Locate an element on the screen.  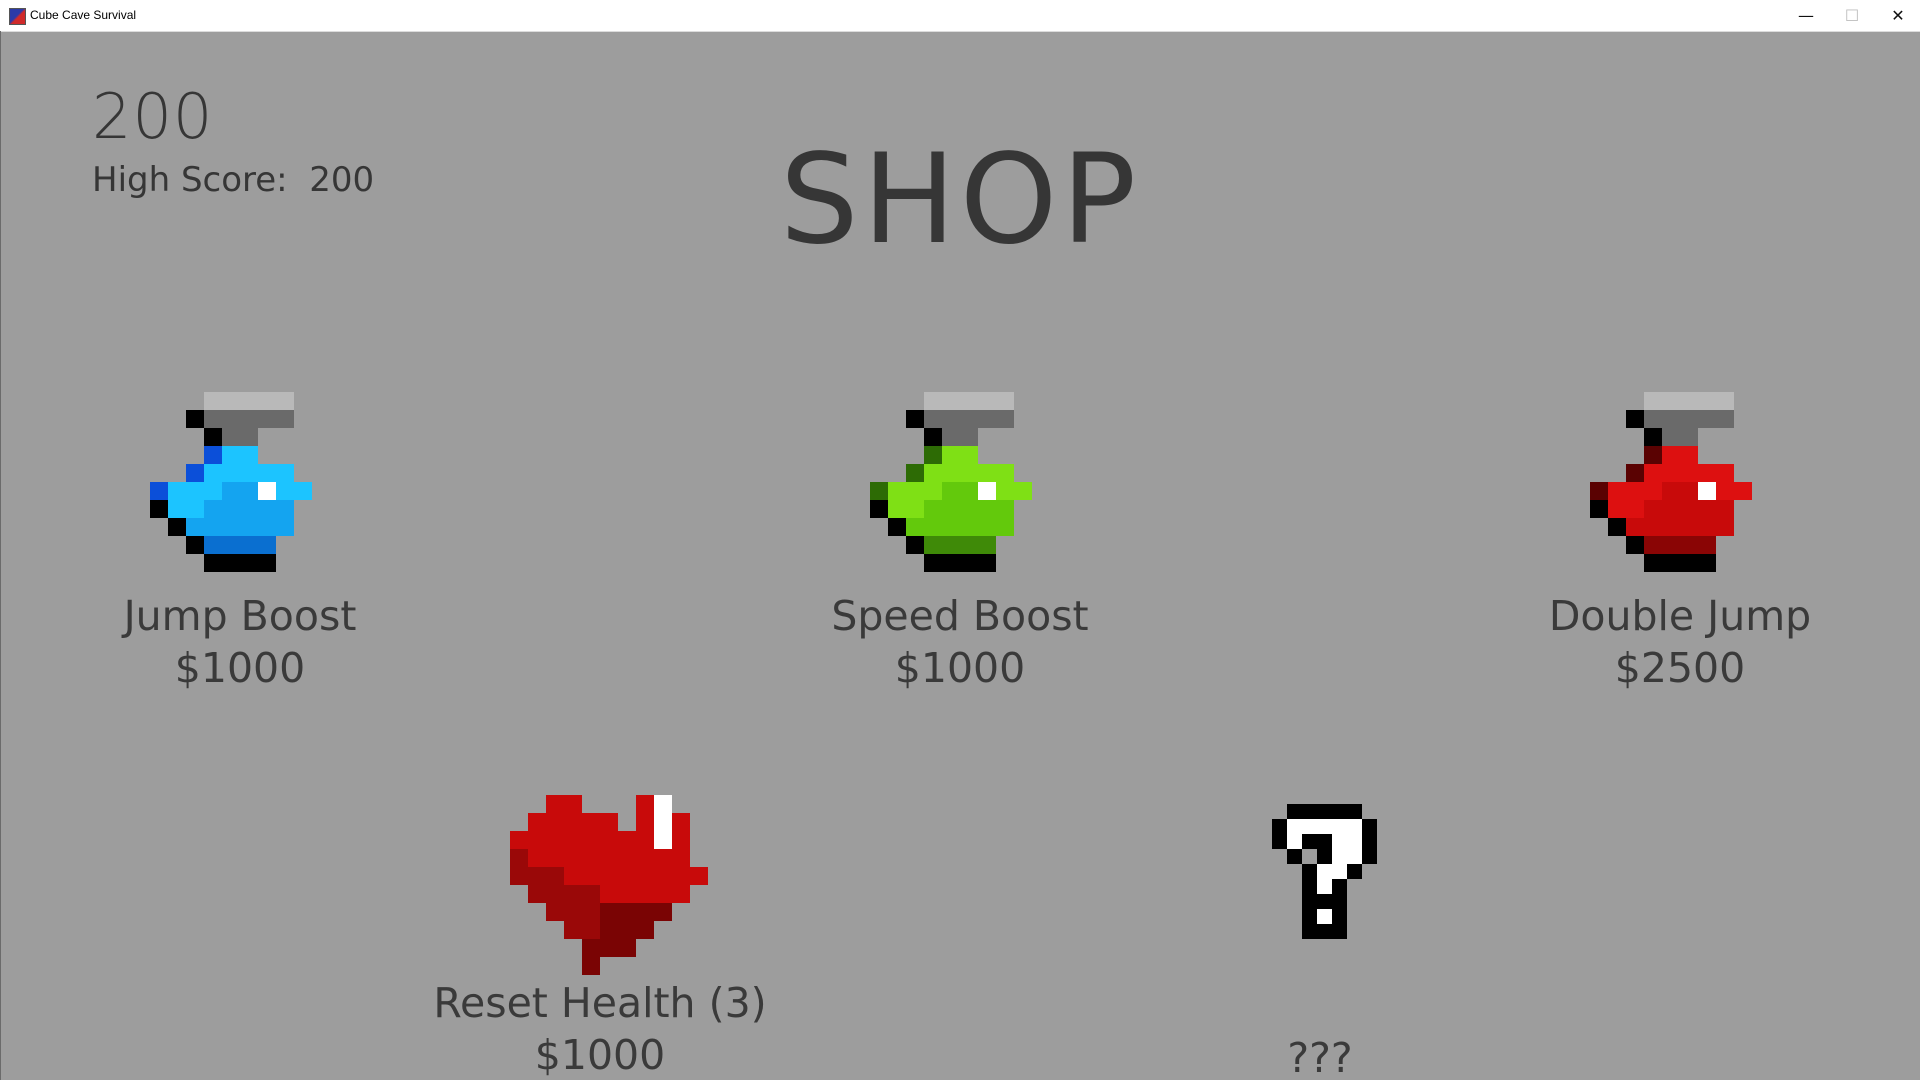
app-icon is located at coordinates (17, 16).